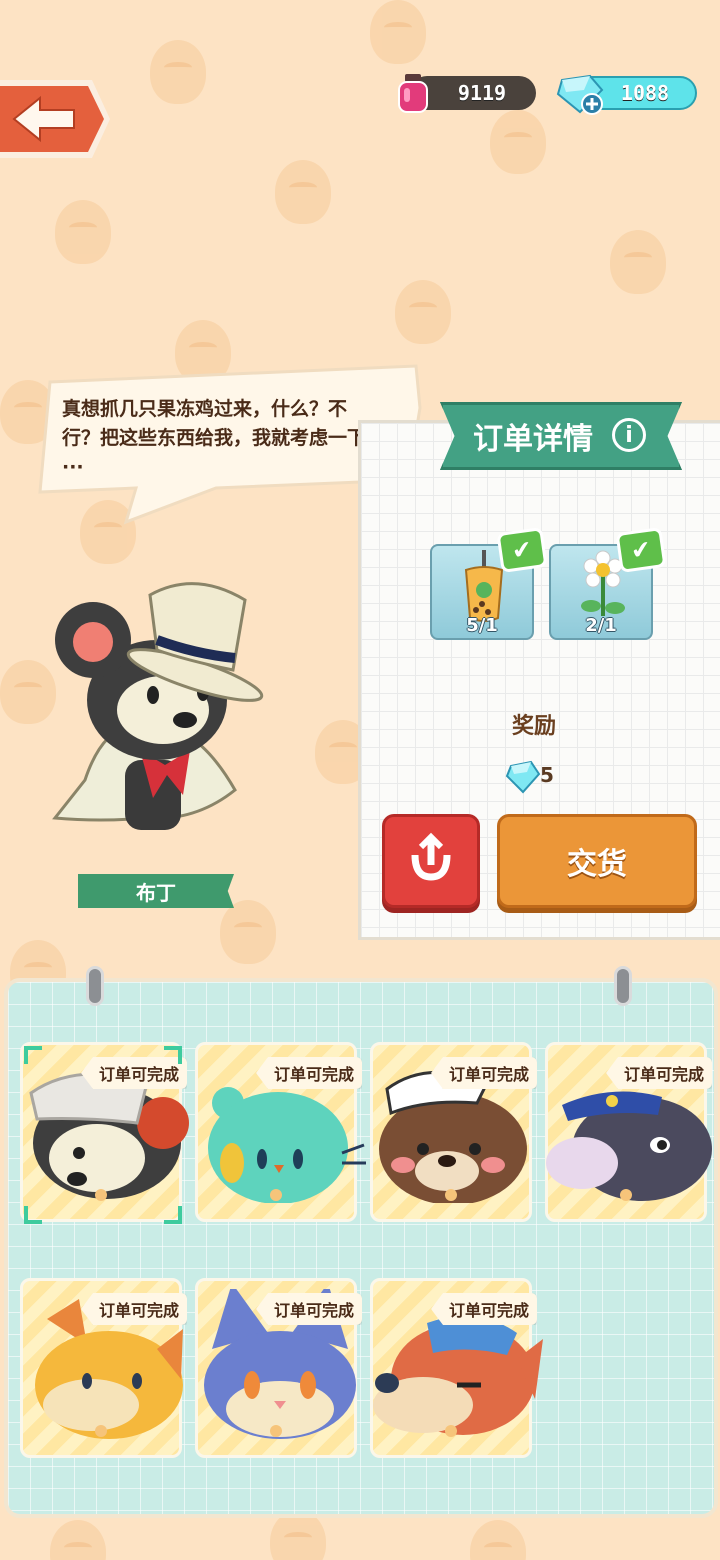 The width and height of the screenshot is (720, 1560). Describe the element at coordinates (280, 1132) in the screenshot. I see `customer-card-teal-bird: 订单可完成` at that location.